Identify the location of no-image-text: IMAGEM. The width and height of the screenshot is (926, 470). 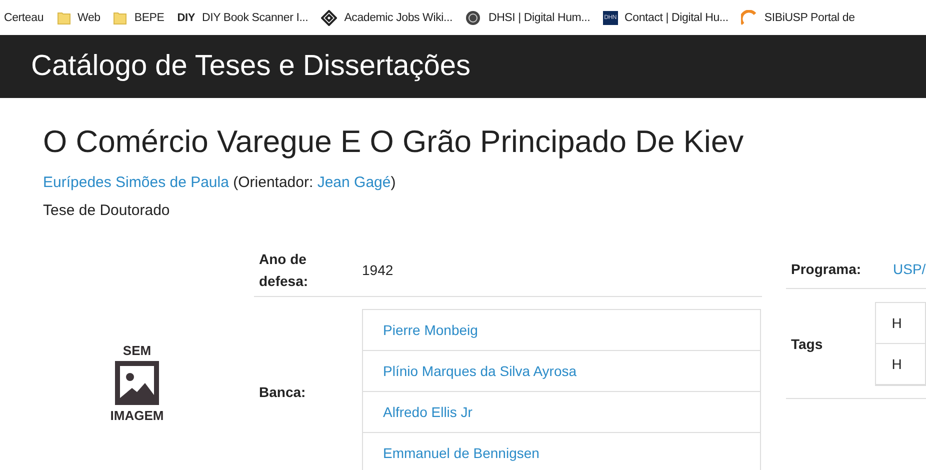
(137, 415).